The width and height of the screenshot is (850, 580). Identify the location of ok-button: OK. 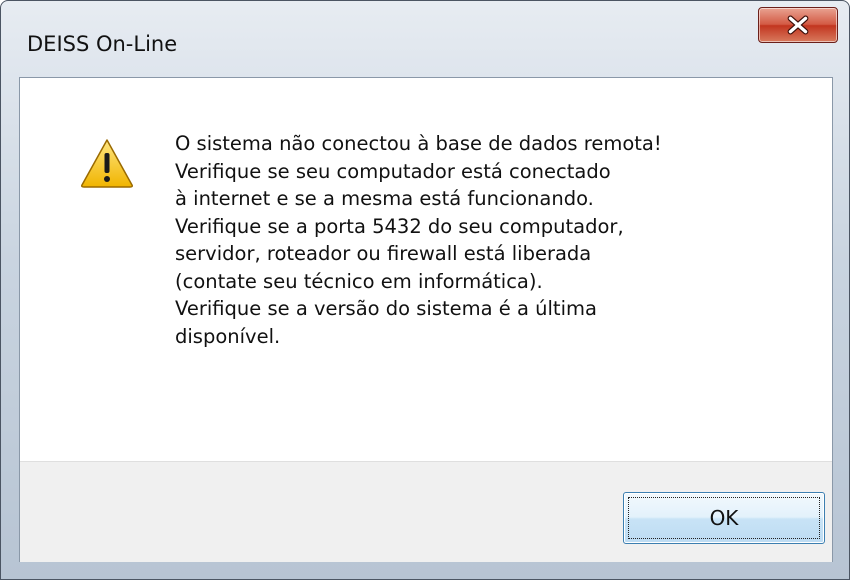
(724, 518).